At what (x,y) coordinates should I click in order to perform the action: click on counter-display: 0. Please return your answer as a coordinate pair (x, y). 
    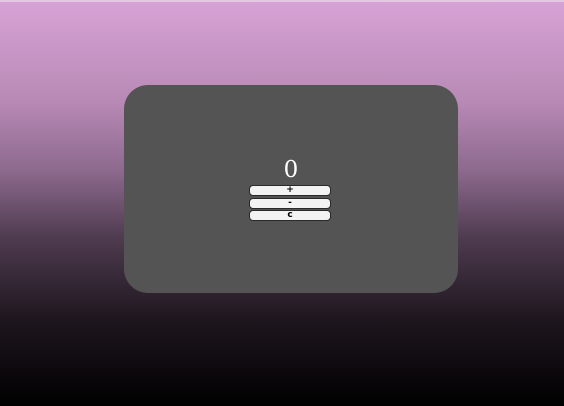
    Looking at the image, I should click on (291, 170).